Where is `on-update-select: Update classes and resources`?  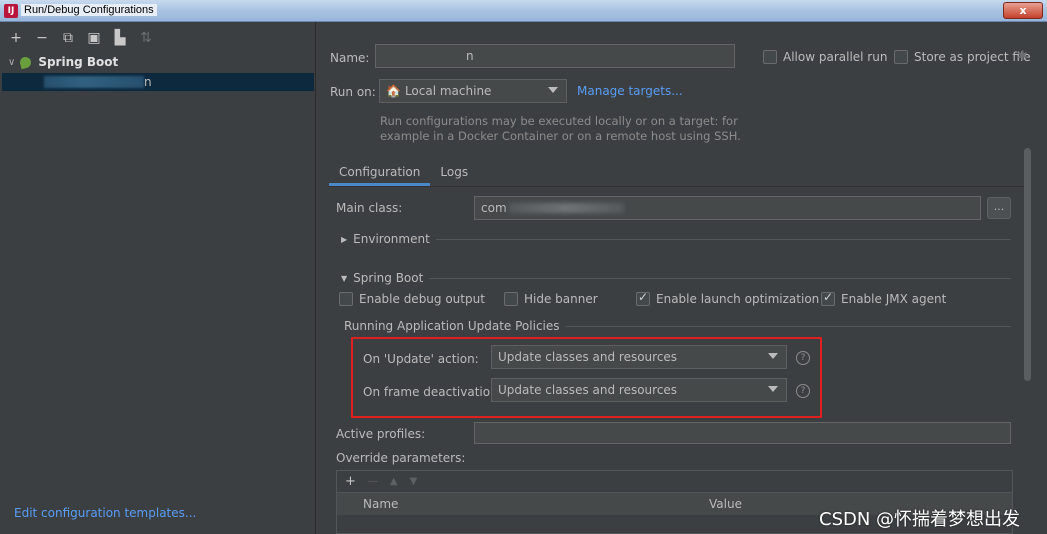 on-update-select: Update classes and resources is located at coordinates (639, 357).